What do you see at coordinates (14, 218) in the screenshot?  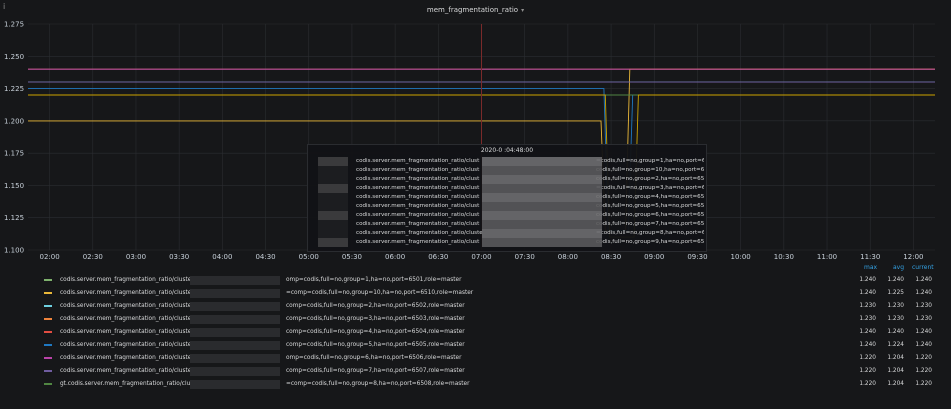 I see `y-tick-label: 1.125` at bounding box center [14, 218].